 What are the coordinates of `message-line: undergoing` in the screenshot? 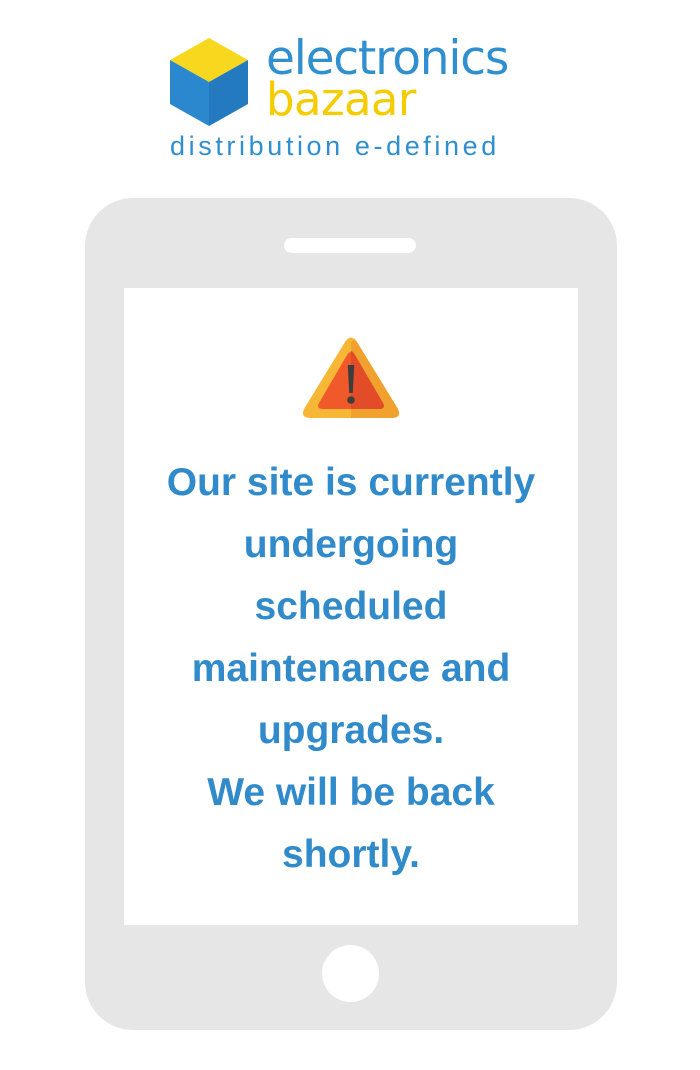 It's located at (351, 544).